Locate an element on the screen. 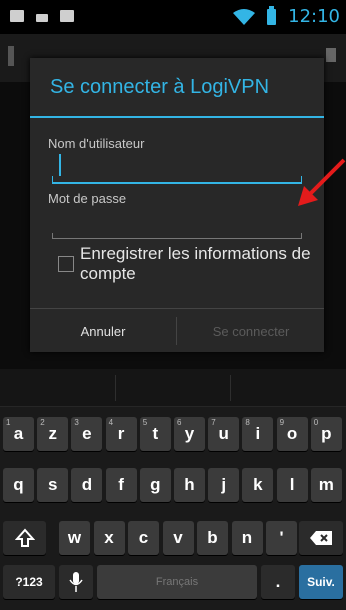  key-r: r4 is located at coordinates (121, 434).